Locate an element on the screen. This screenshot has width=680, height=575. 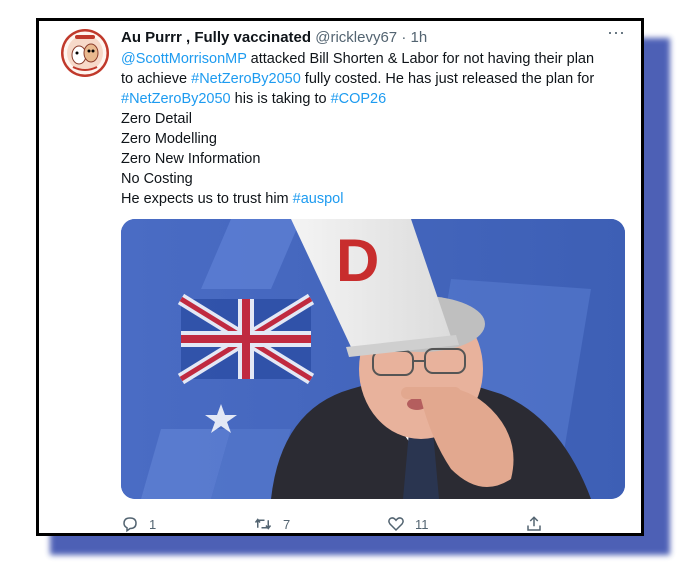
tweet-text-fragment: his is taking to is located at coordinates (280, 99).